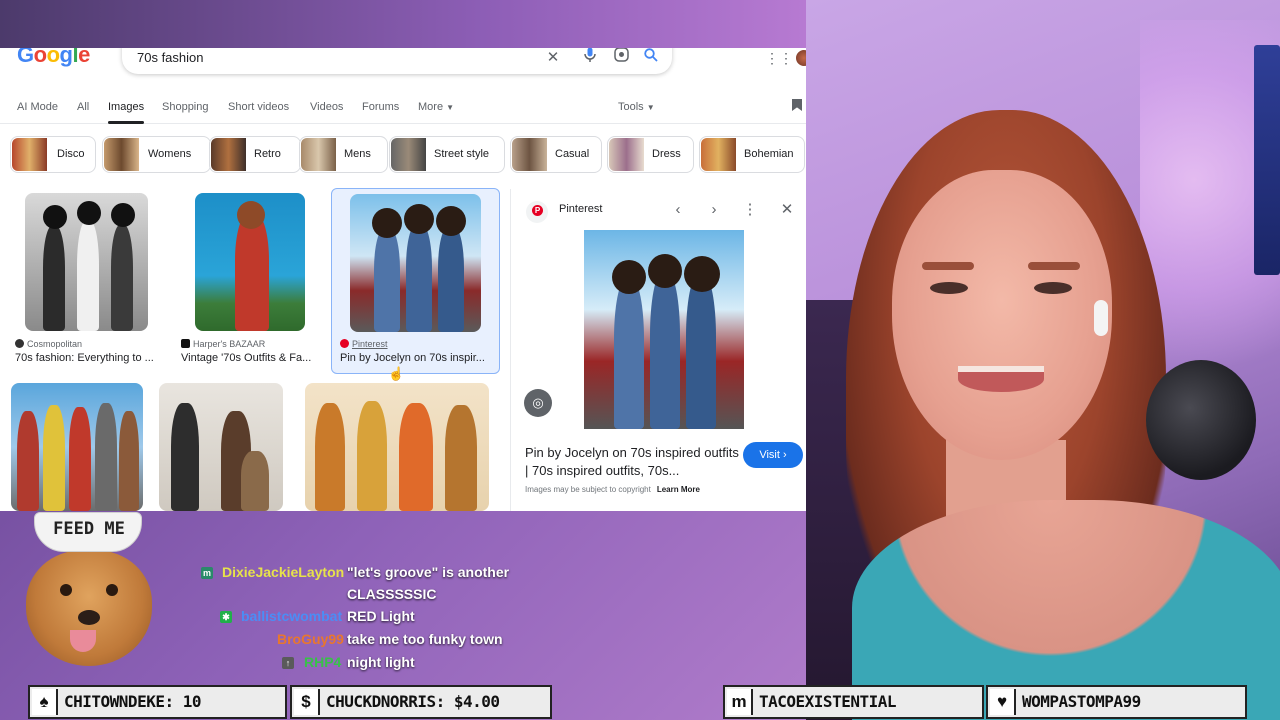  What do you see at coordinates (292, 616) in the screenshot?
I see `chat-username: ballistcwombat` at bounding box center [292, 616].